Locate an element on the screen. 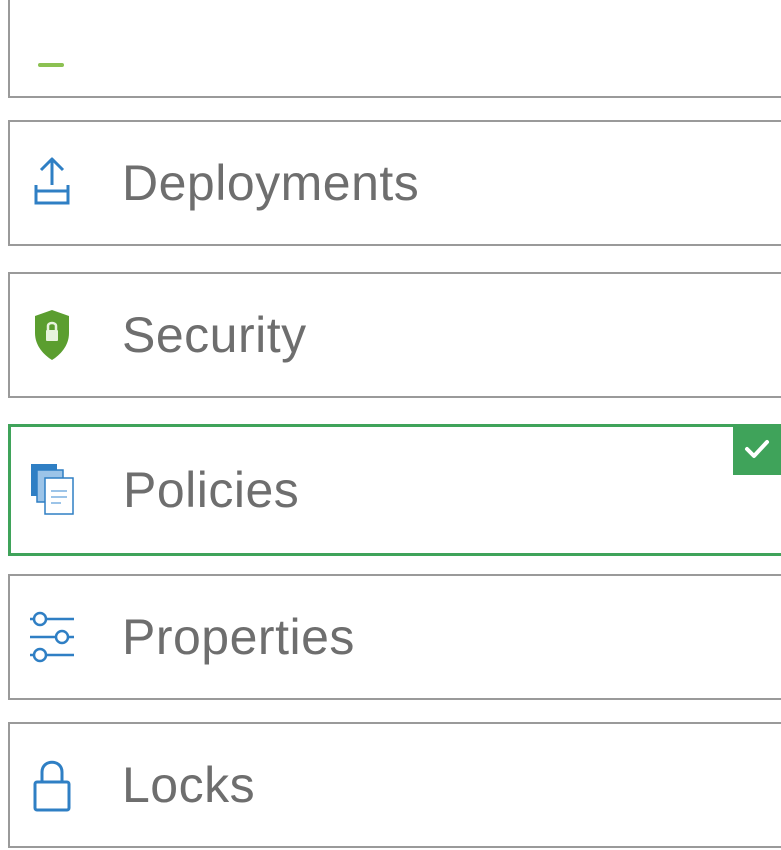  menu-item-label: Locks is located at coordinates (189, 785).